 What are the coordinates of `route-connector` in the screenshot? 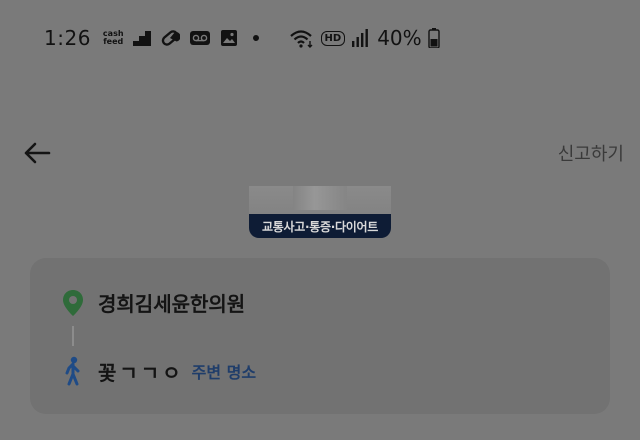 It's located at (73, 336).